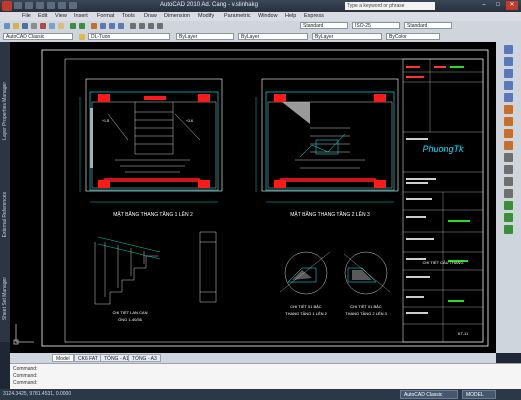 The height and width of the screenshot is (400, 521). What do you see at coordinates (508, 97) in the screenshot?
I see `array-icon` at bounding box center [508, 97].